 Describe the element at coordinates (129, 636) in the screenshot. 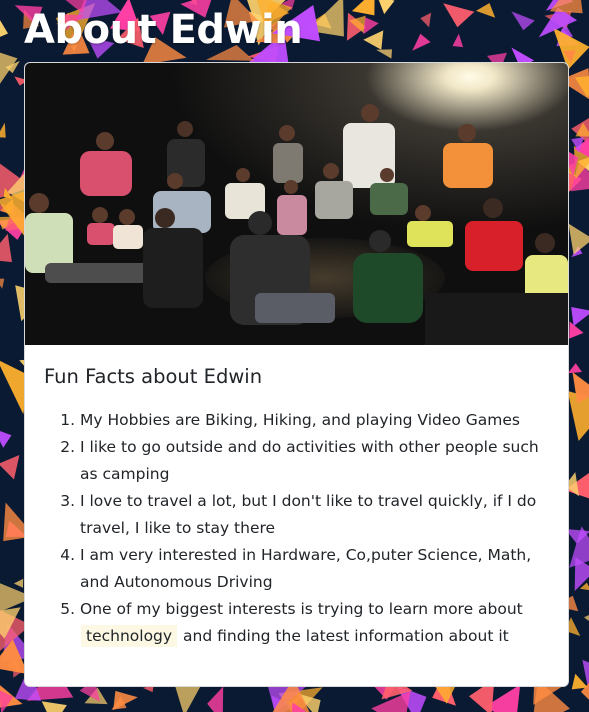

I see `highlighted-term: technology` at that location.